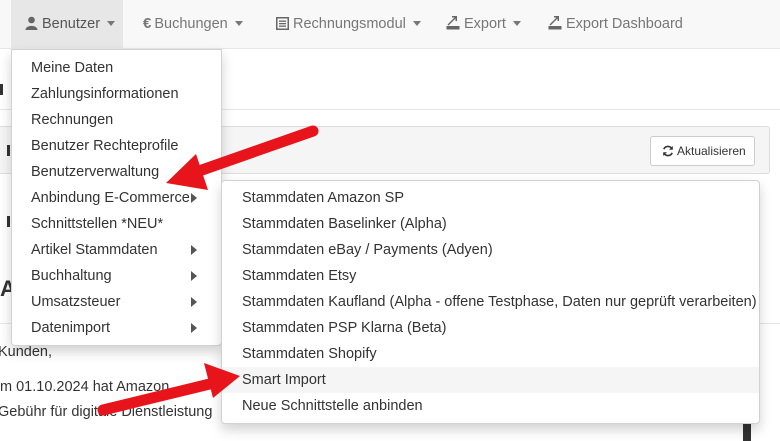 This screenshot has width=780, height=441. What do you see at coordinates (344, 224) in the screenshot?
I see `submenu-item-label: Stammdaten Baselinker (Alpha)` at bounding box center [344, 224].